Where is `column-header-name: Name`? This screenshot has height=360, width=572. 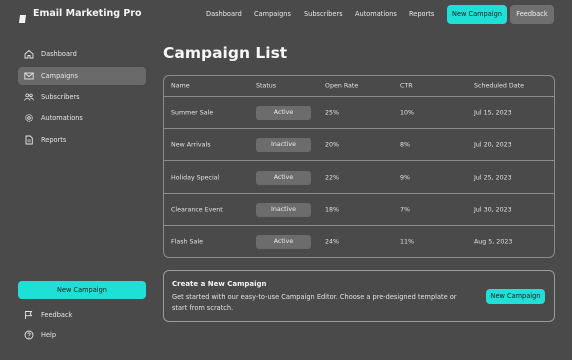
column-header-name: Name is located at coordinates (180, 86).